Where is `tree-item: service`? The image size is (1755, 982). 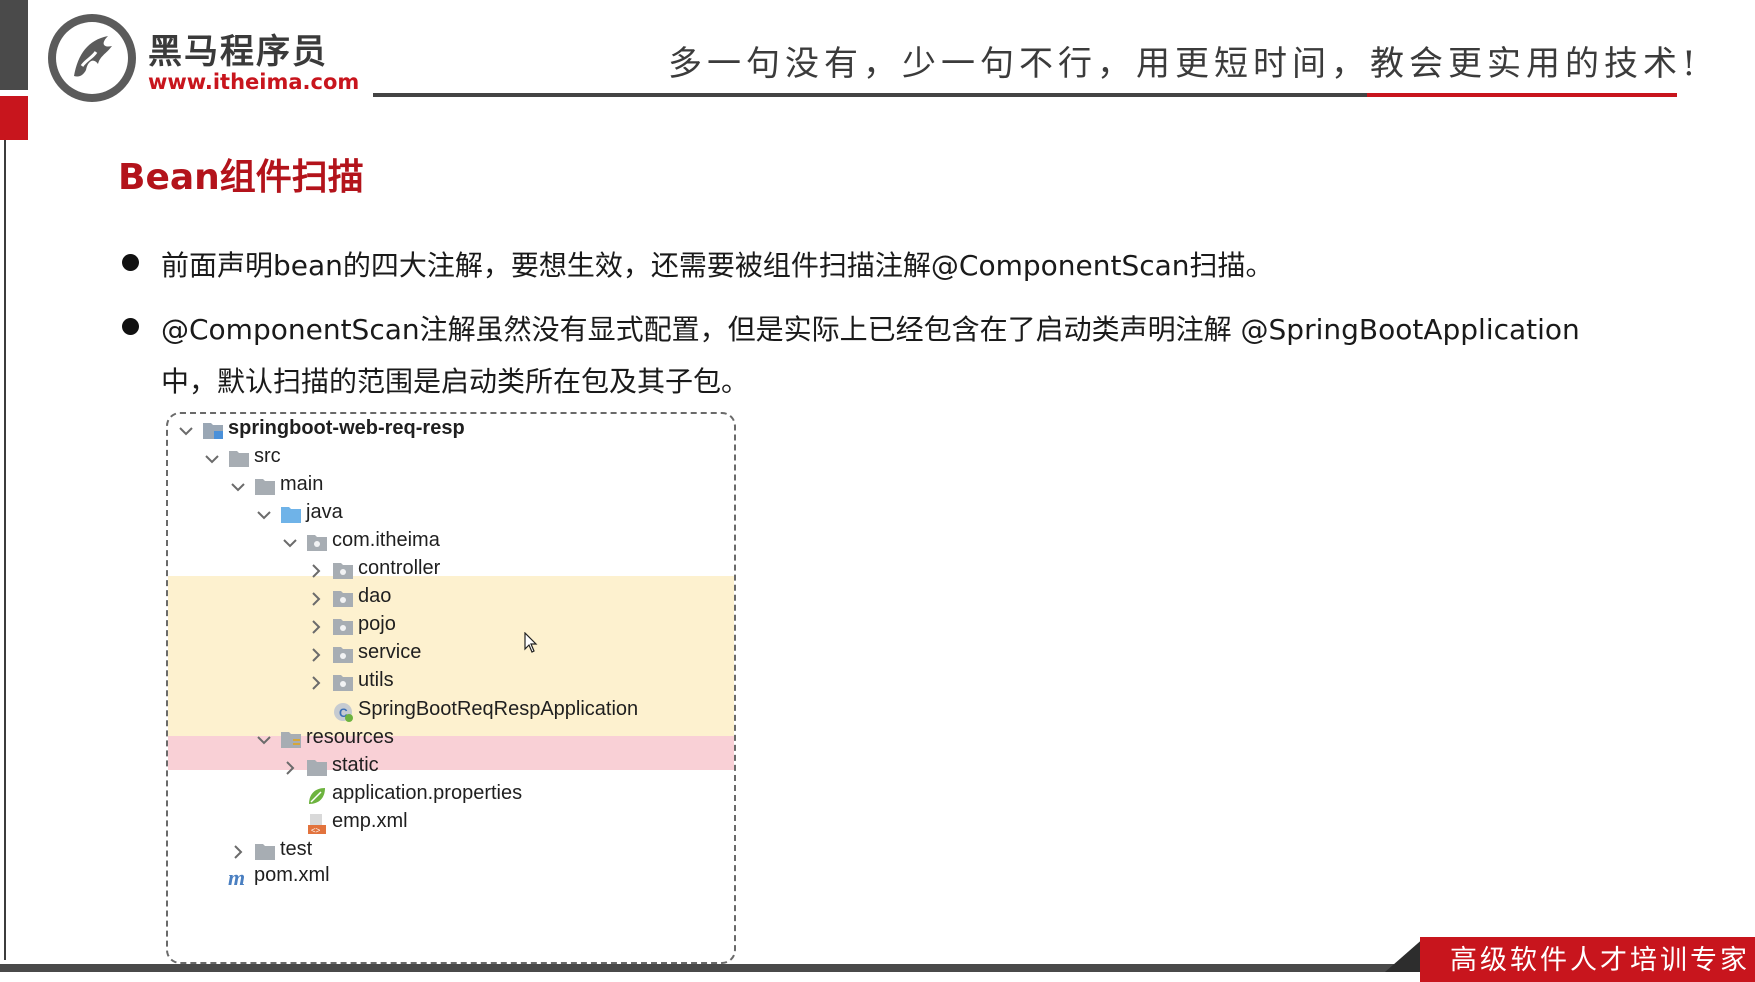 tree-item: service is located at coordinates (451, 655).